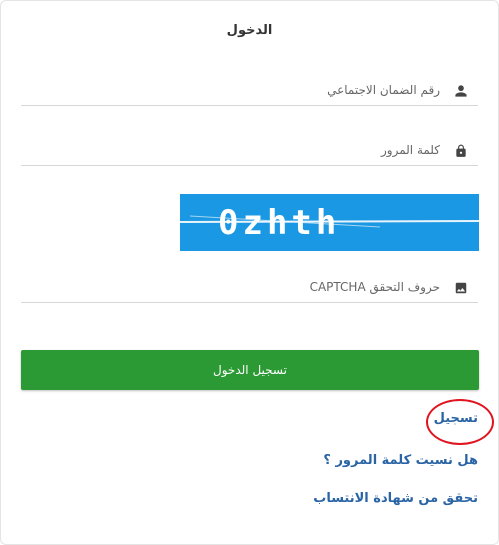 The width and height of the screenshot is (499, 545). Describe the element at coordinates (461, 91) in the screenshot. I see `person-icon` at that location.